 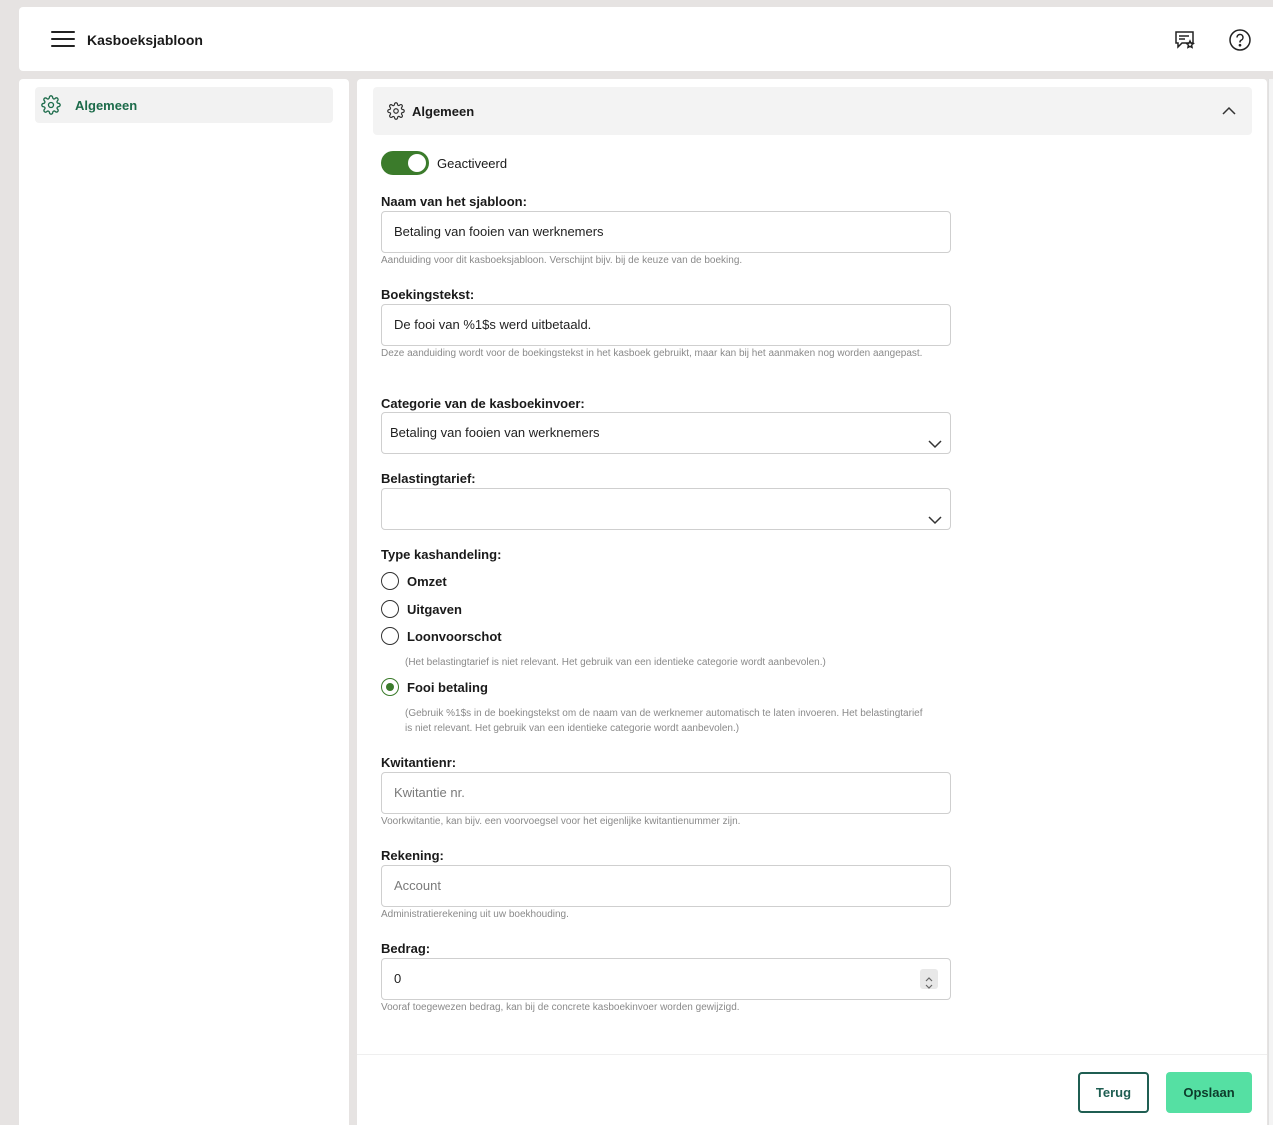 What do you see at coordinates (495, 432) in the screenshot?
I see `category-value: Betaling van fooien van werknemers` at bounding box center [495, 432].